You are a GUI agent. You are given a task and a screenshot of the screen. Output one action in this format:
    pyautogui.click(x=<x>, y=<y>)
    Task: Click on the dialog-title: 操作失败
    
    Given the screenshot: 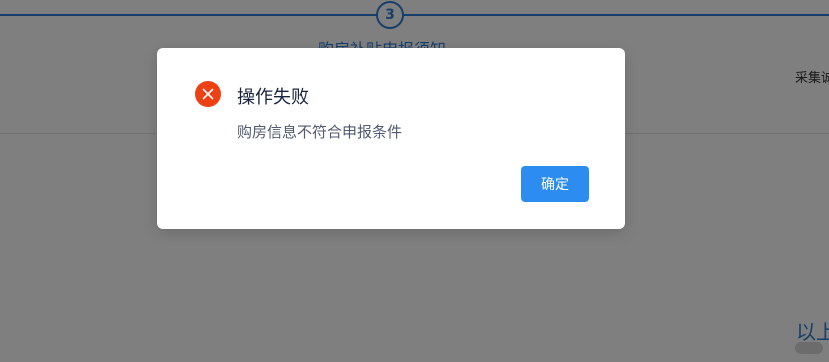 What is the action you would take?
    pyautogui.click(x=273, y=97)
    